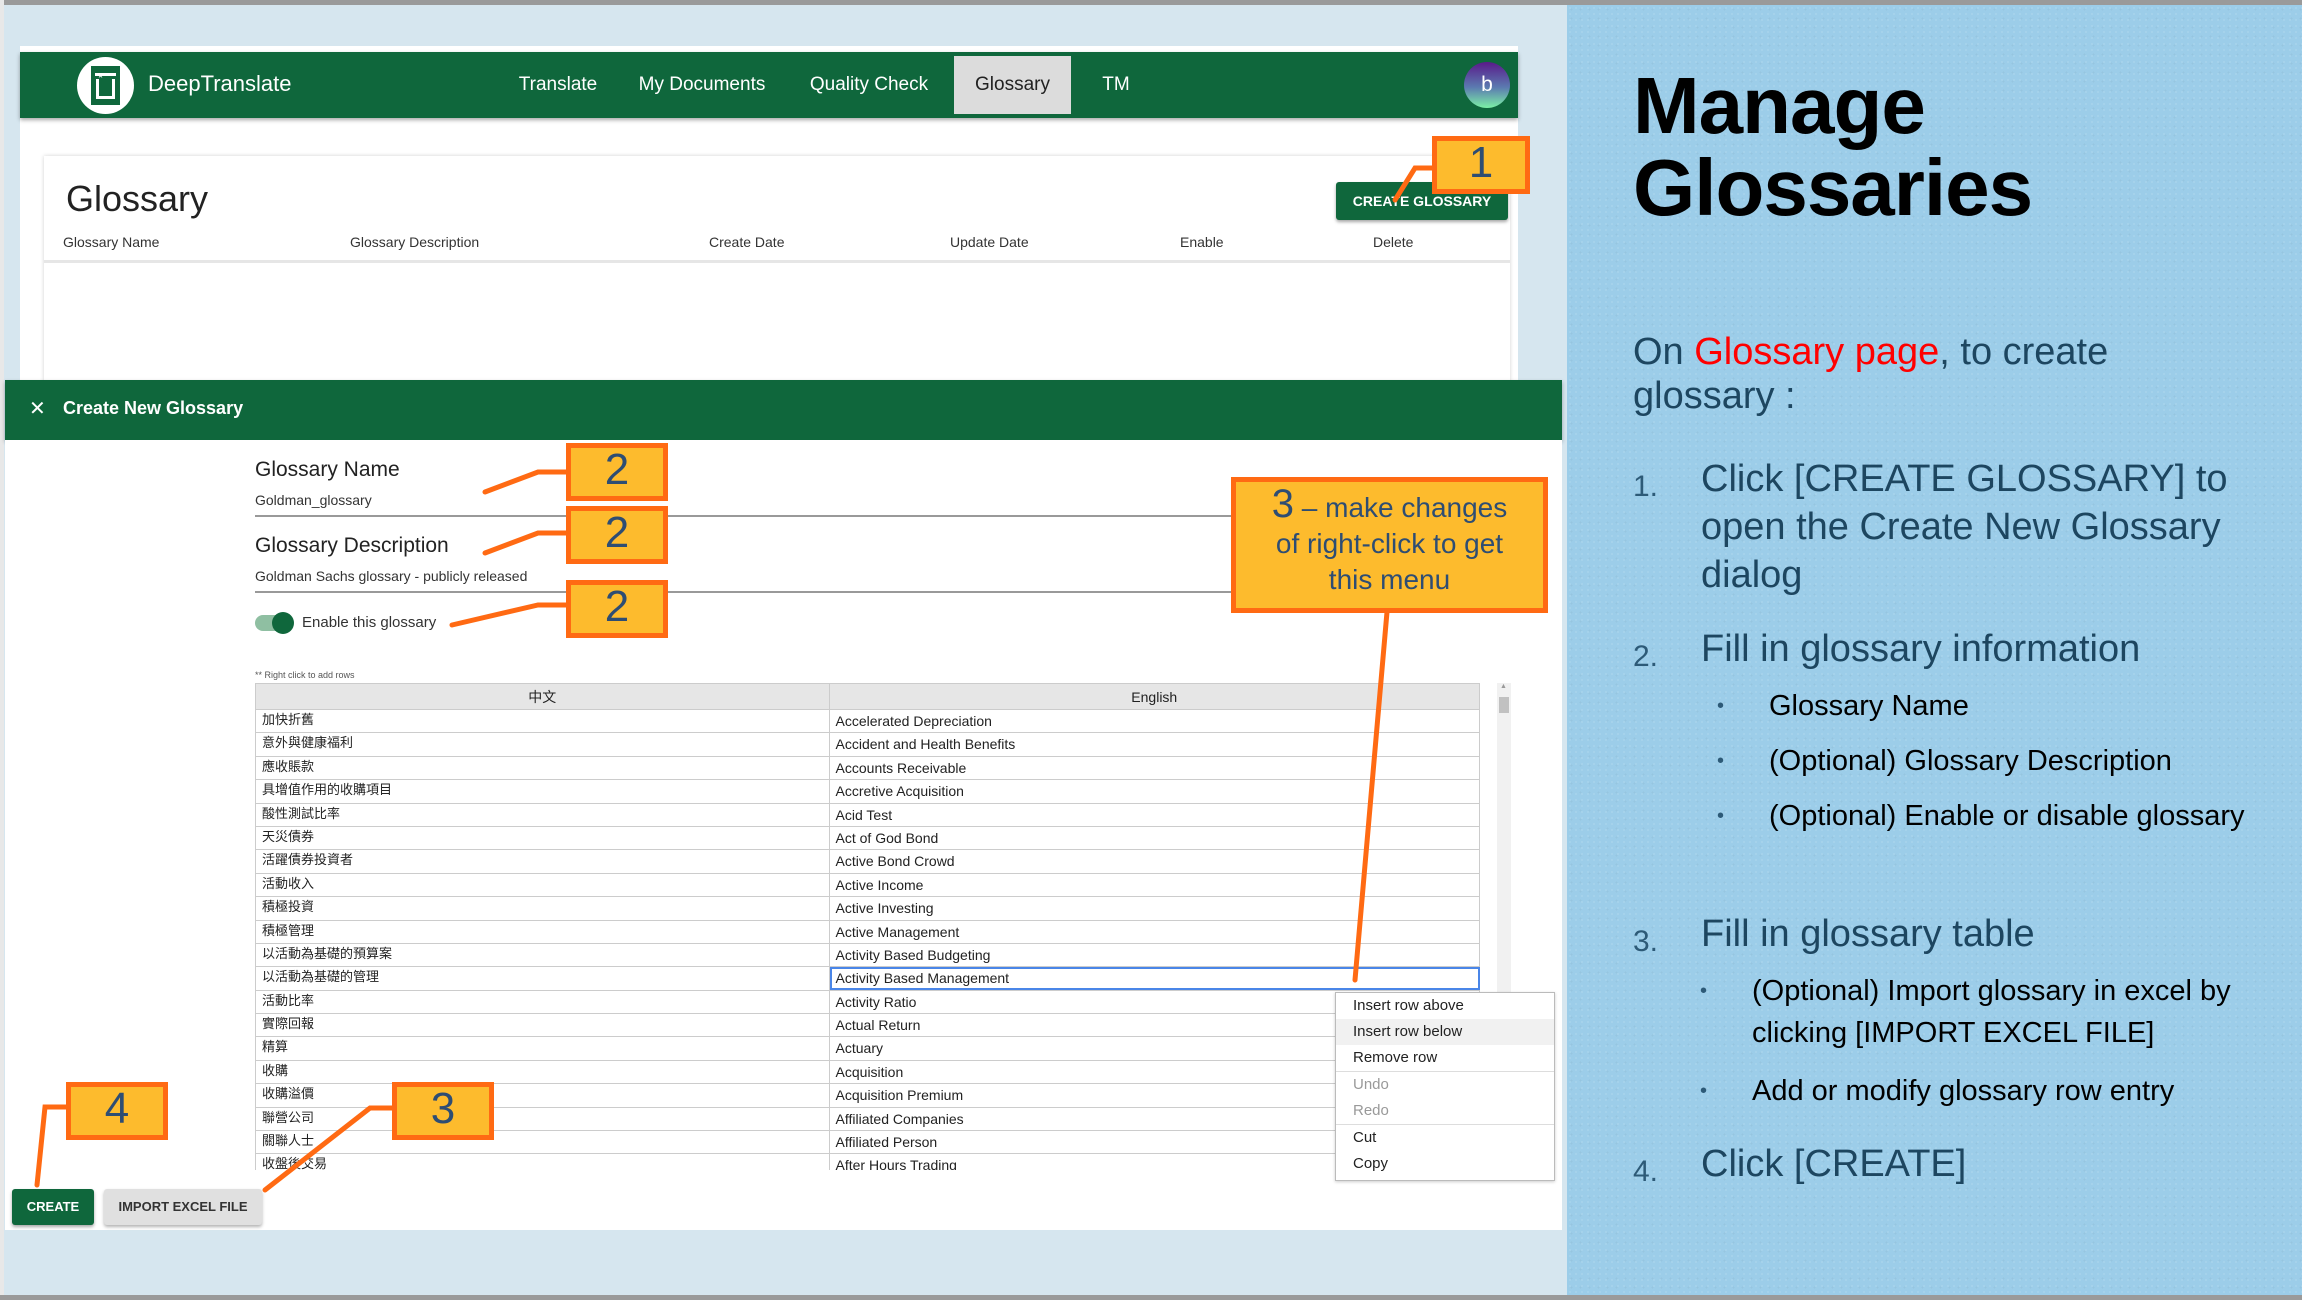 The height and width of the screenshot is (1300, 2302). What do you see at coordinates (543, 955) in the screenshot?
I see `cell-chinese: 以活動為基礎的預算案` at bounding box center [543, 955].